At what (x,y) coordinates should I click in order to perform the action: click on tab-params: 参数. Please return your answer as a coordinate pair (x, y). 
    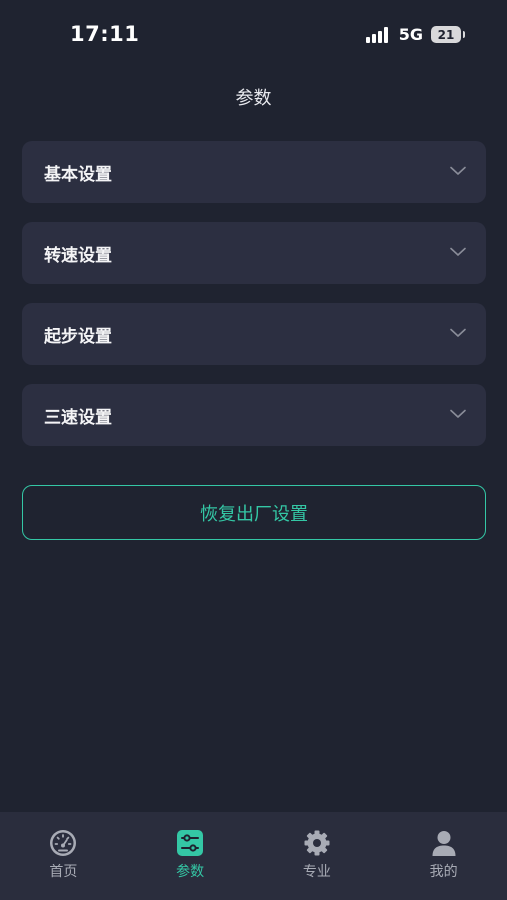
    Looking at the image, I should click on (190, 856).